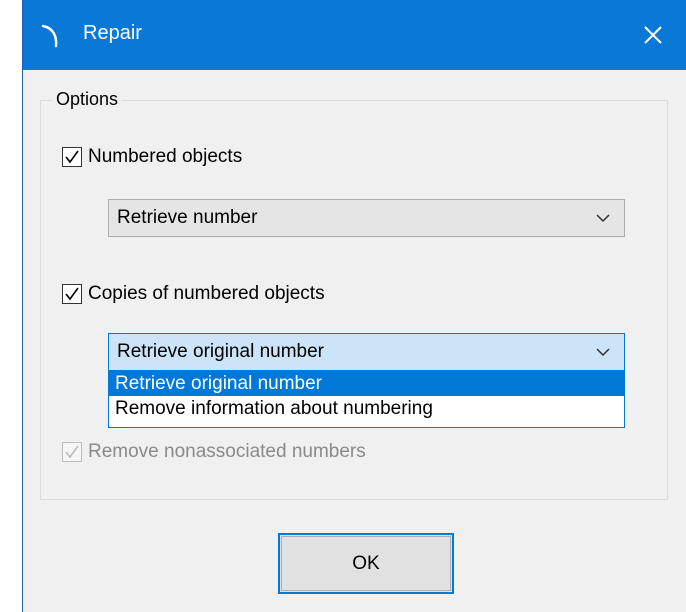 This screenshot has width=686, height=612. I want to click on options-group-label: Options, so click(87, 99).